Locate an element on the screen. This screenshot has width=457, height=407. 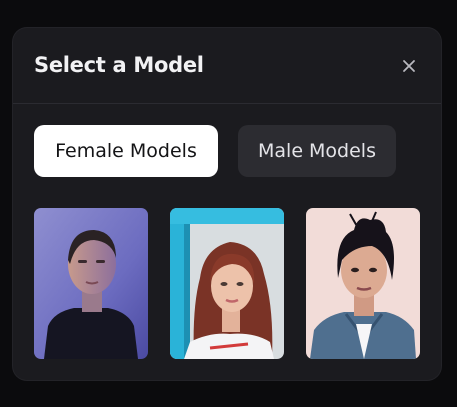
dialog-title: Select a Model is located at coordinates (119, 65).